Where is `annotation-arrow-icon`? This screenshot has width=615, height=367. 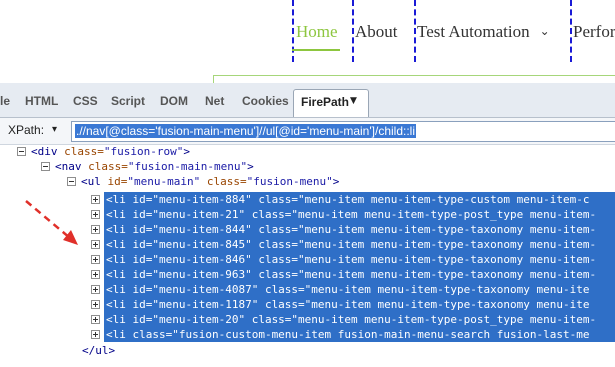
annotation-arrow-icon is located at coordinates (51, 222).